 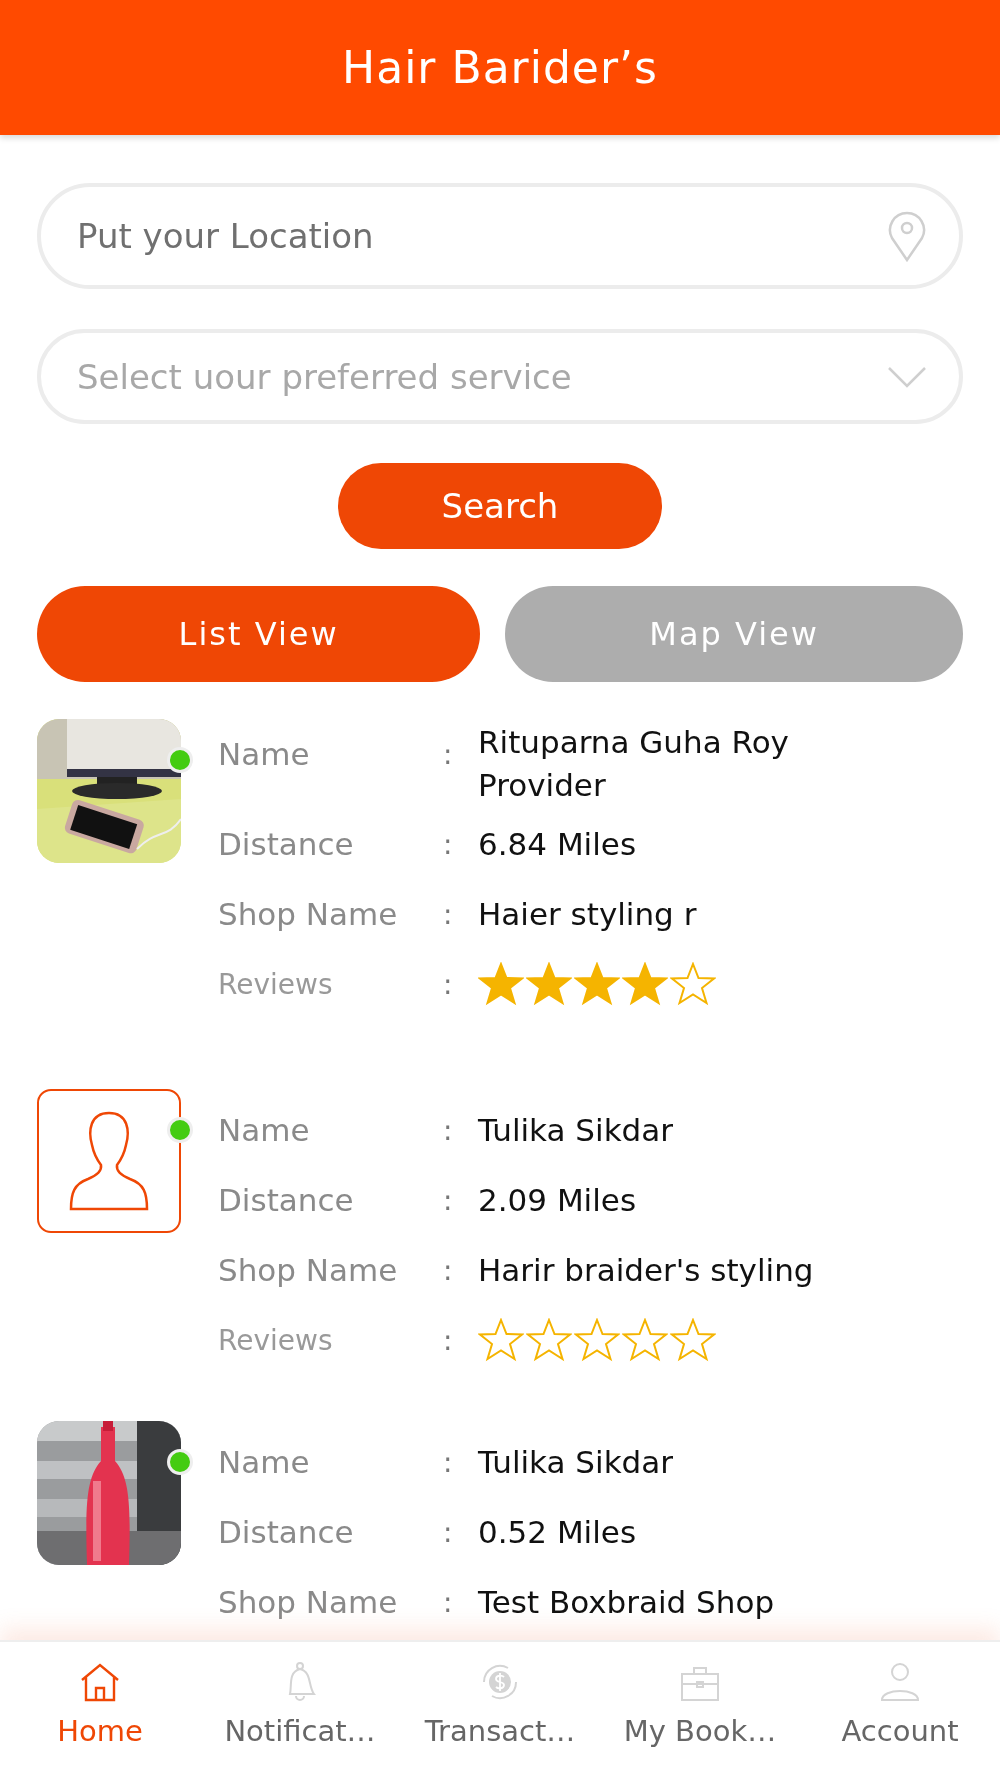 I want to click on field-value: Rituparna Guha Roy Provider, so click(x=634, y=764).